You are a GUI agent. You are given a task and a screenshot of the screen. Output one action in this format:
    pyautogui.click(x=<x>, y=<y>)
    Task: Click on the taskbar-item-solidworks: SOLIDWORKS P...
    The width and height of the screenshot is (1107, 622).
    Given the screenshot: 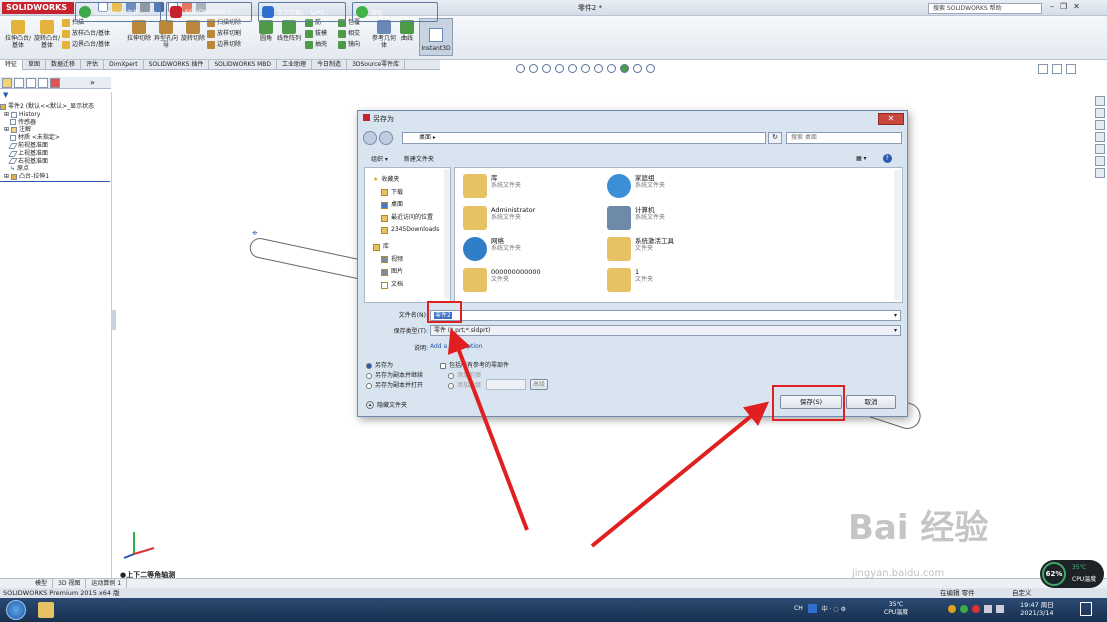 What is the action you would take?
    pyautogui.click(x=209, y=12)
    